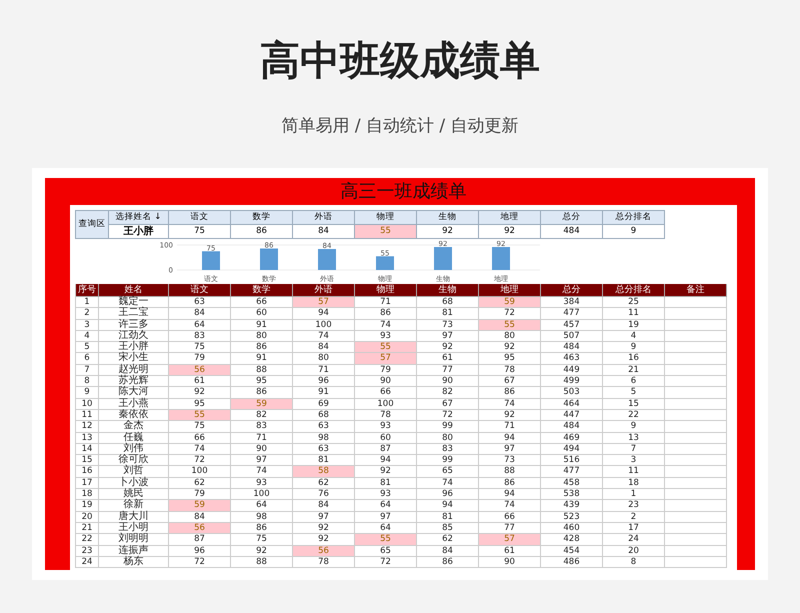 The height and width of the screenshot is (613, 800). What do you see at coordinates (87, 562) in the screenshot?
I see `table-cell: 24` at bounding box center [87, 562].